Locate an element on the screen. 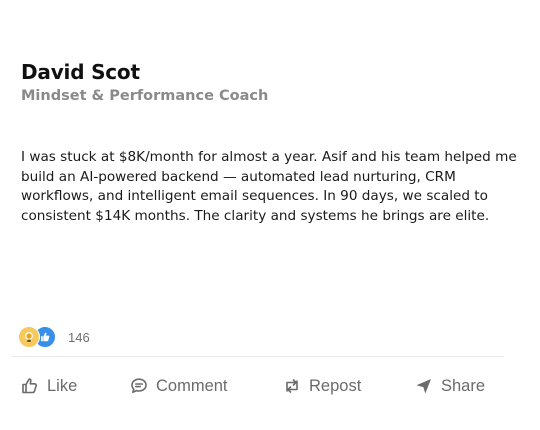 The width and height of the screenshot is (540, 430). thumbs-up-icon is located at coordinates (30, 386).